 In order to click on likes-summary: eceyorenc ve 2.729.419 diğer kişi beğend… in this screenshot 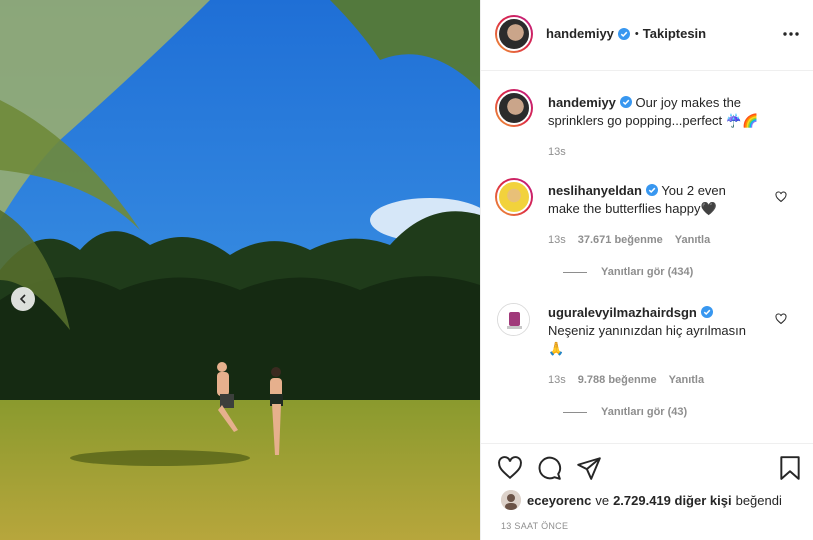, I will do `click(641, 500)`.